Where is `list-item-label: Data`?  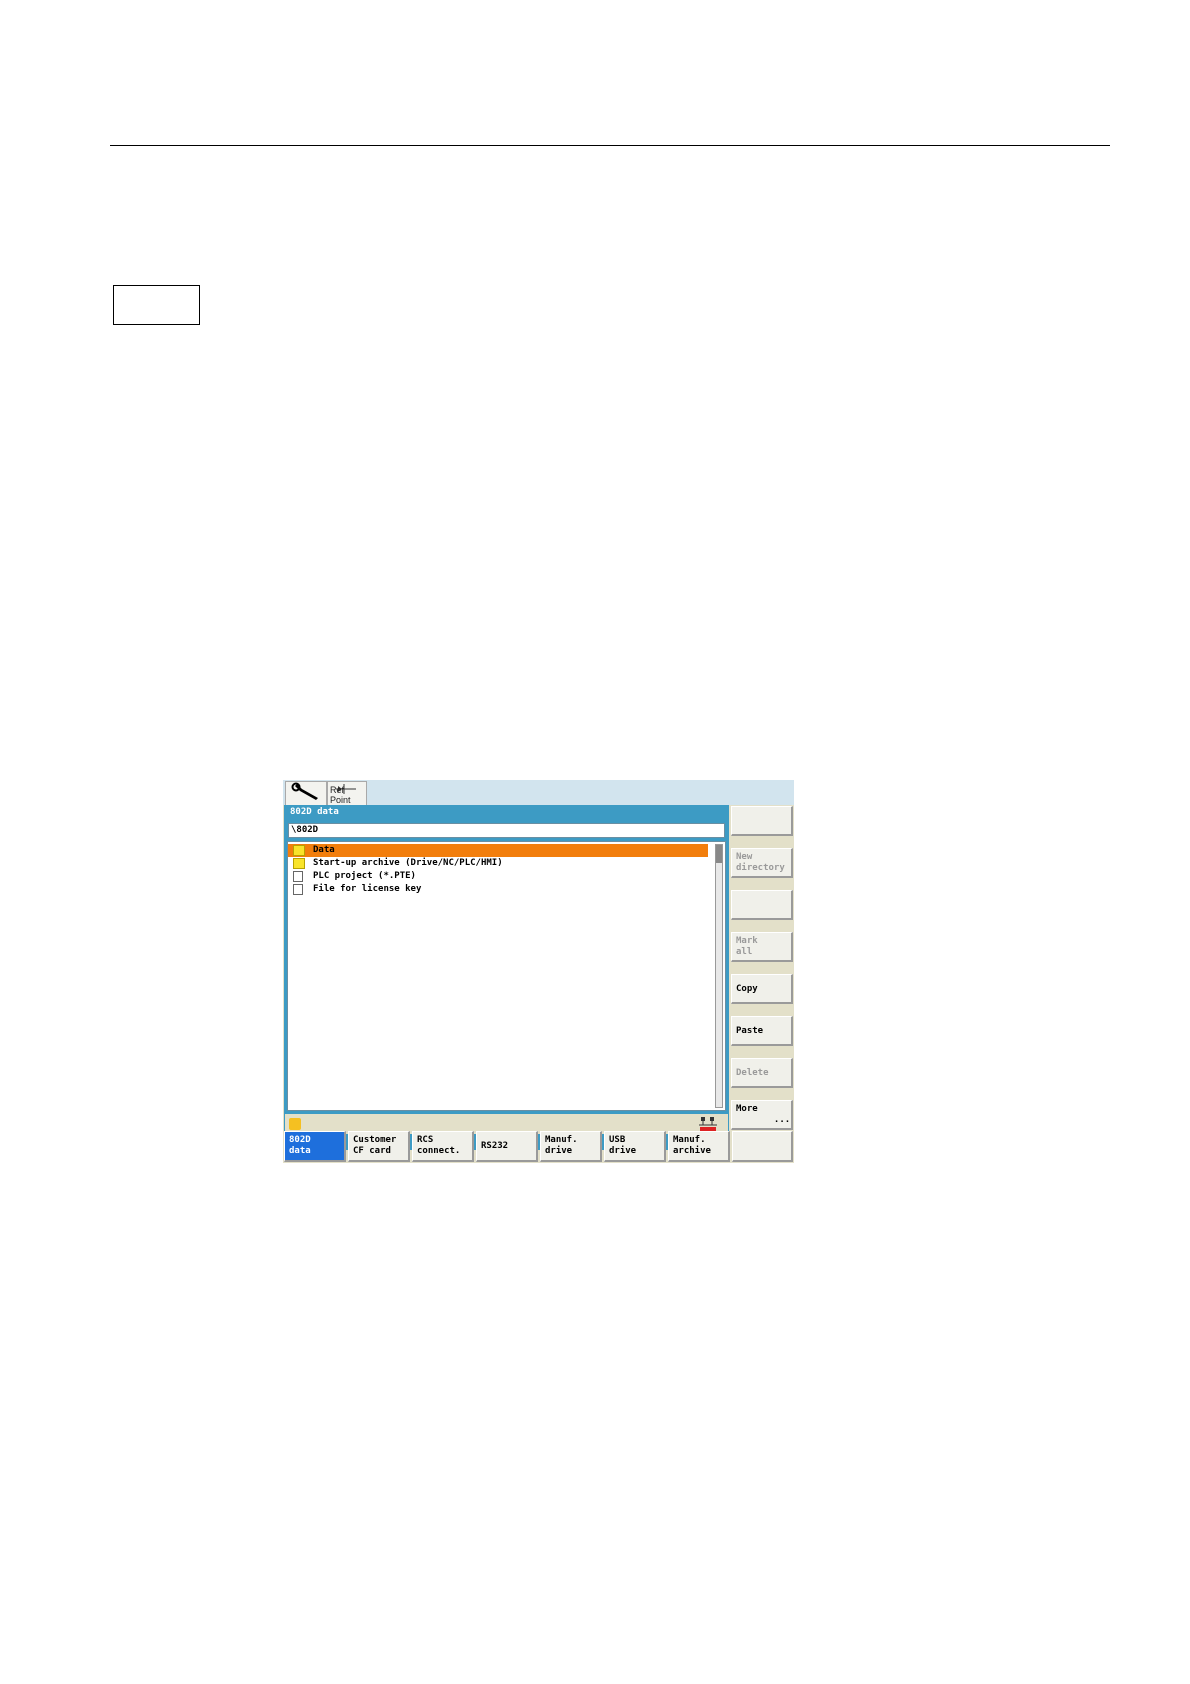
list-item-label: Data is located at coordinates (324, 850).